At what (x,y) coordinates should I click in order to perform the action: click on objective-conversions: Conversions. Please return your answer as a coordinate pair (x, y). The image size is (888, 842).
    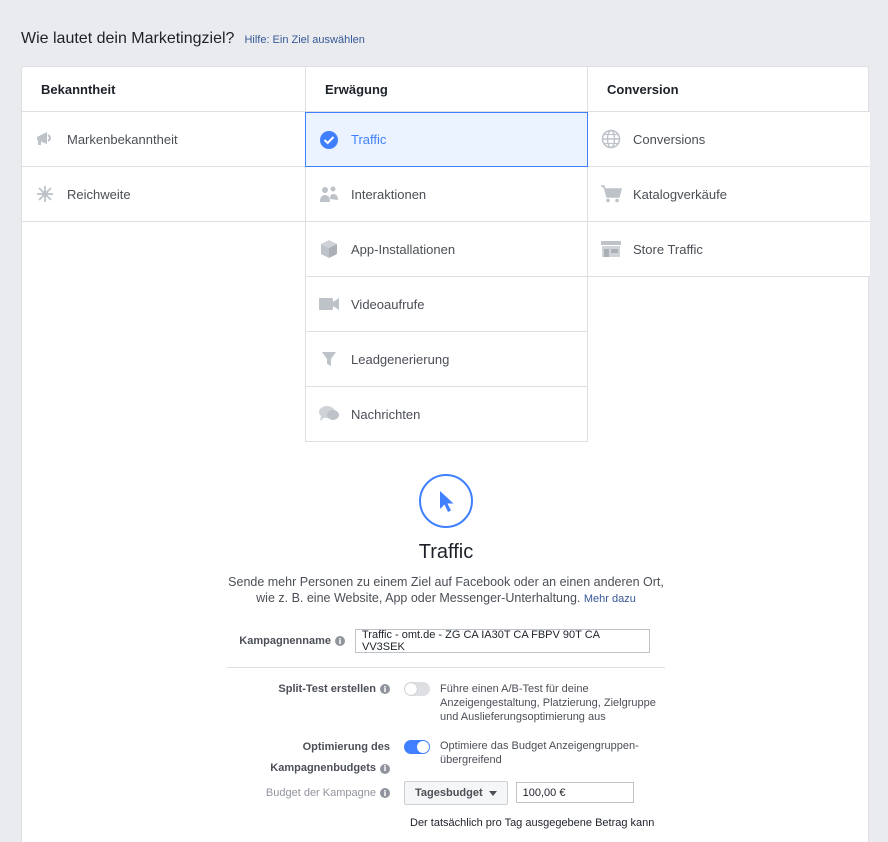
    Looking at the image, I should click on (729, 139).